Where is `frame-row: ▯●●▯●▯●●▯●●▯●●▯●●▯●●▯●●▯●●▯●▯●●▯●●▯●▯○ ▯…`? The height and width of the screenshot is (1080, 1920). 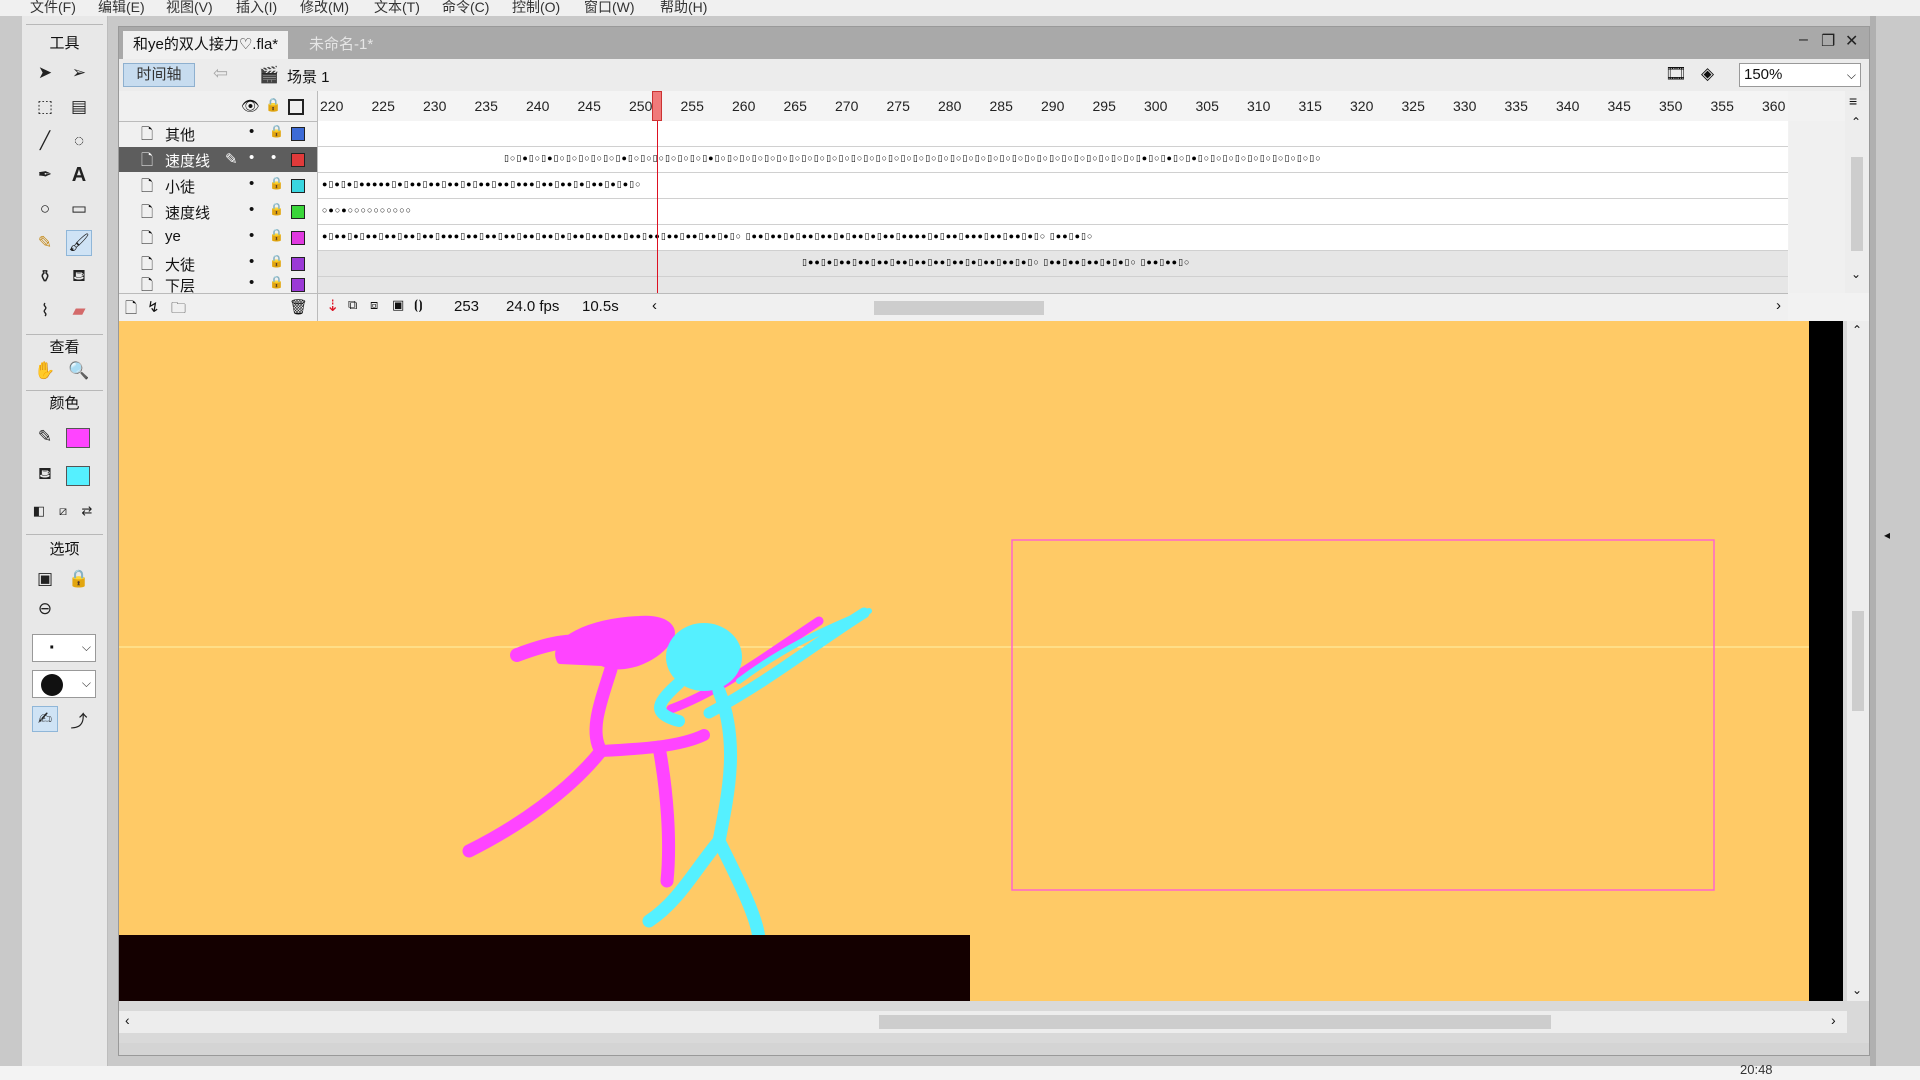 frame-row: ▯●●▯●▯●●▯●●▯●●▯●●▯●●▯●●▯●●▯●▯●●▯●●▯●▯○ ▯… is located at coordinates (1053, 264).